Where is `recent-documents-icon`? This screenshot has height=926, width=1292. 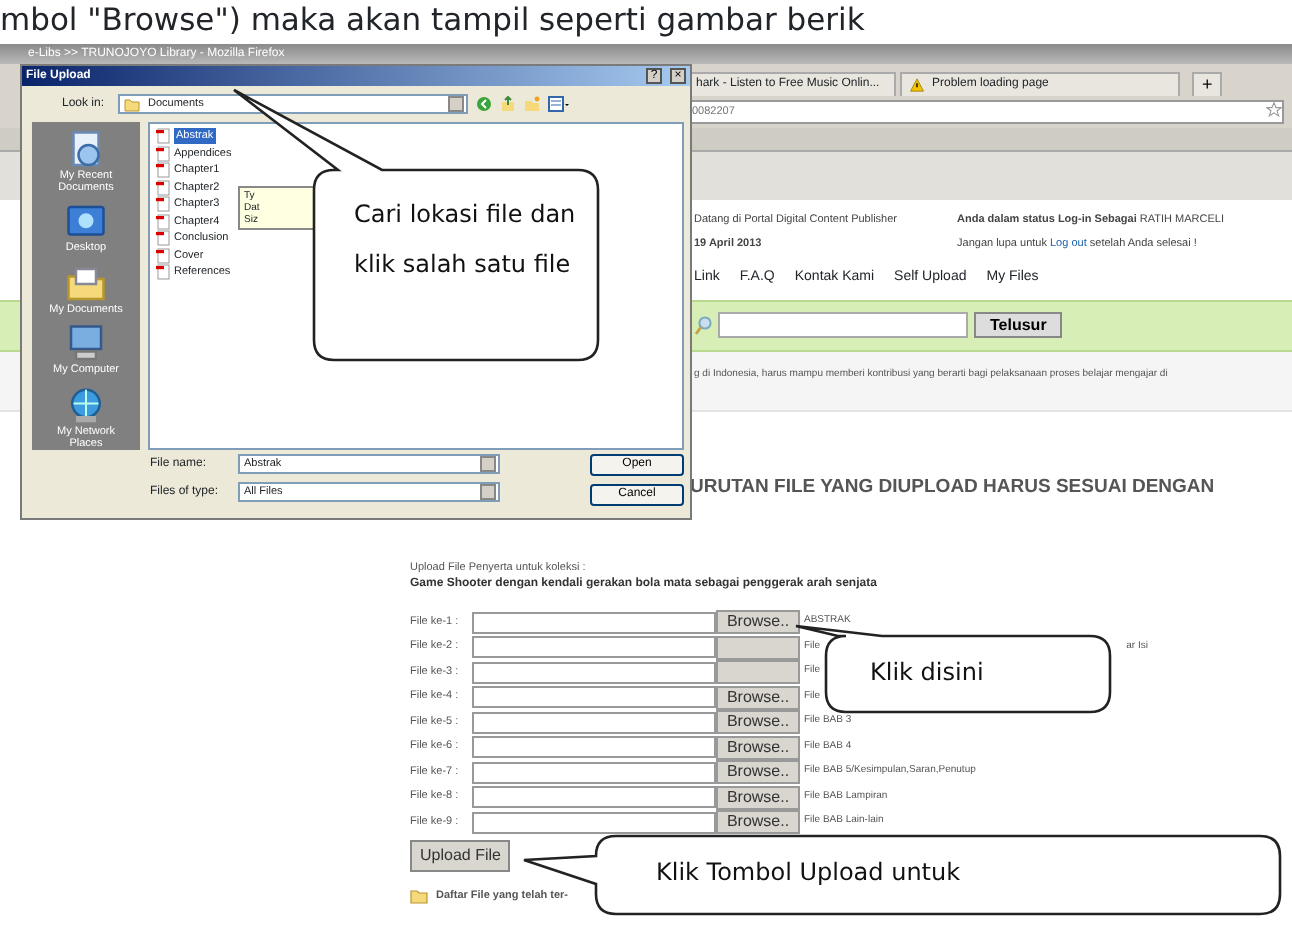 recent-documents-icon is located at coordinates (86, 150).